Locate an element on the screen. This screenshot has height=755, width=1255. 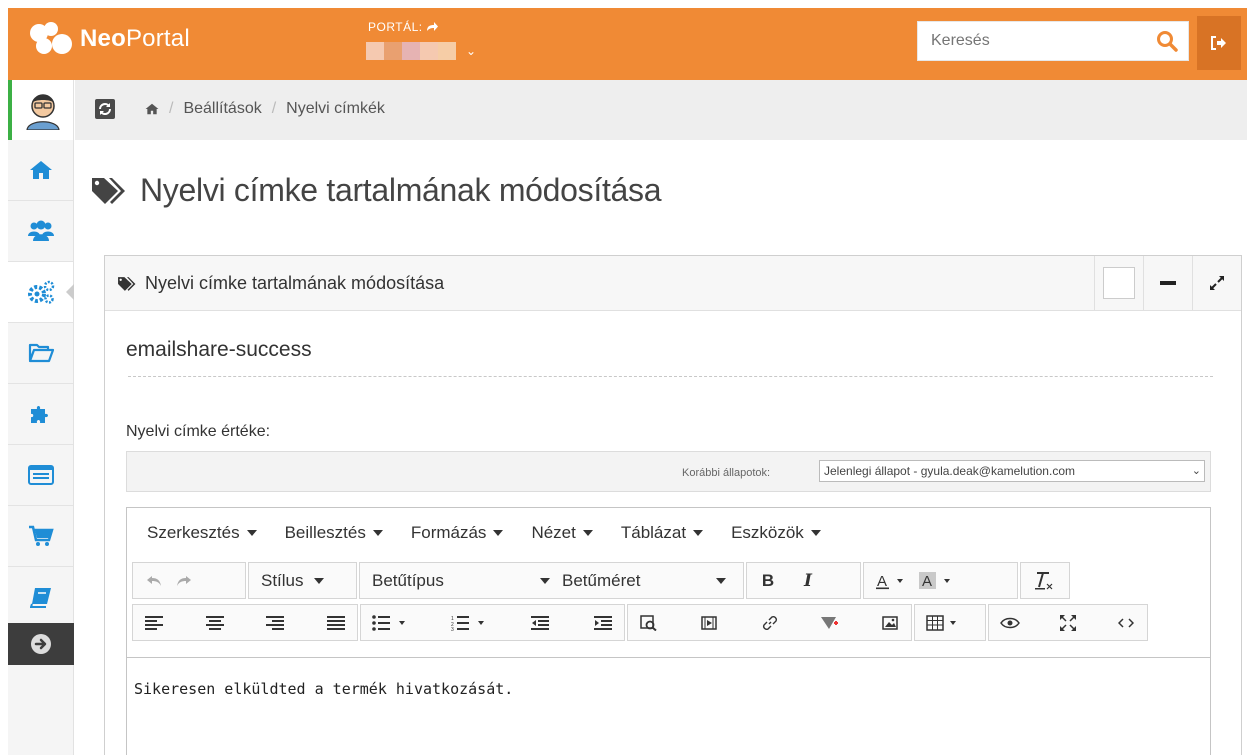
minus-icon is located at coordinates (1168, 283).